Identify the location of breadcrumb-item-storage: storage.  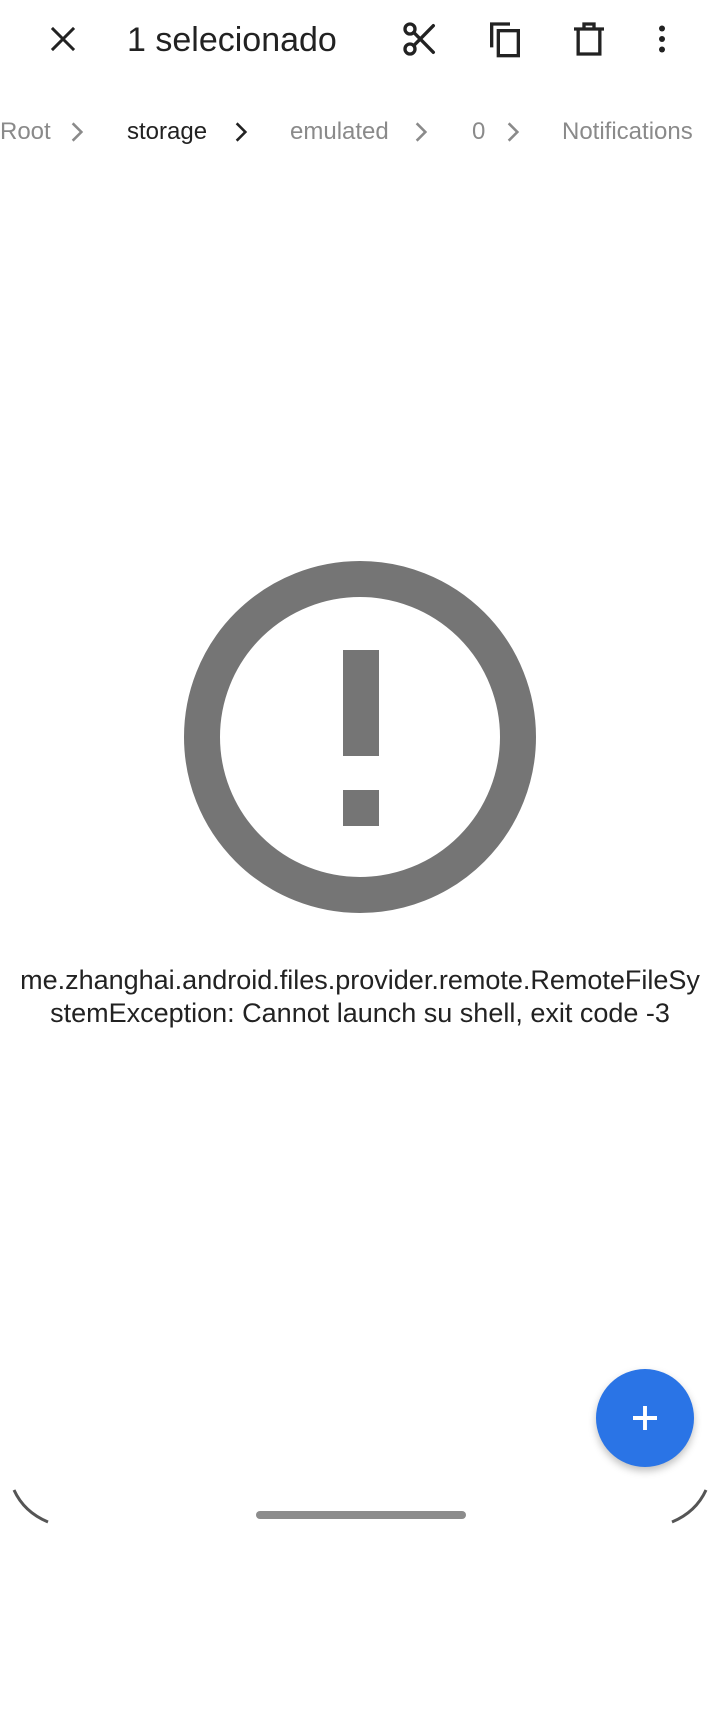
(167, 132).